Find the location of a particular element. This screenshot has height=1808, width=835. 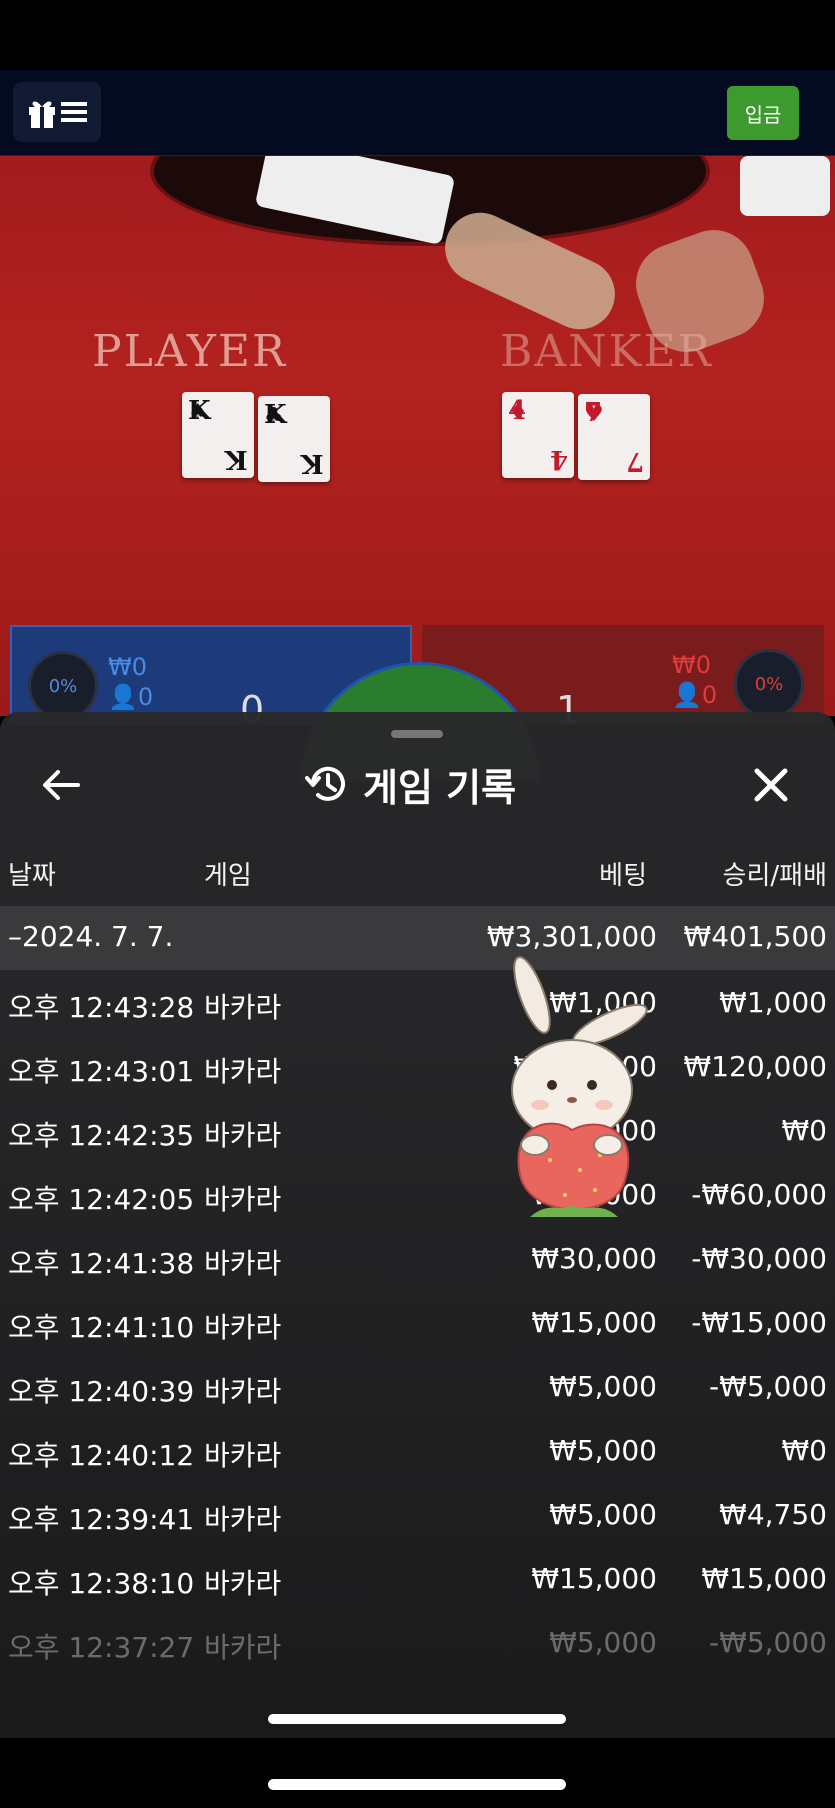

history-row: 오후 12:42:35바카라₩10,000₩0 is located at coordinates (417, 1130).